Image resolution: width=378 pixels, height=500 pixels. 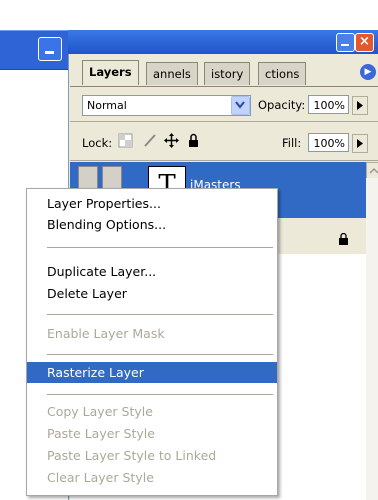 I want to click on palette-menu-button: ▶, so click(x=368, y=72).